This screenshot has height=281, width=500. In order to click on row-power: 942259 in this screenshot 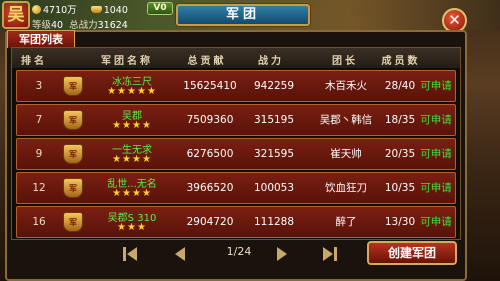, I will do `click(274, 86)`.